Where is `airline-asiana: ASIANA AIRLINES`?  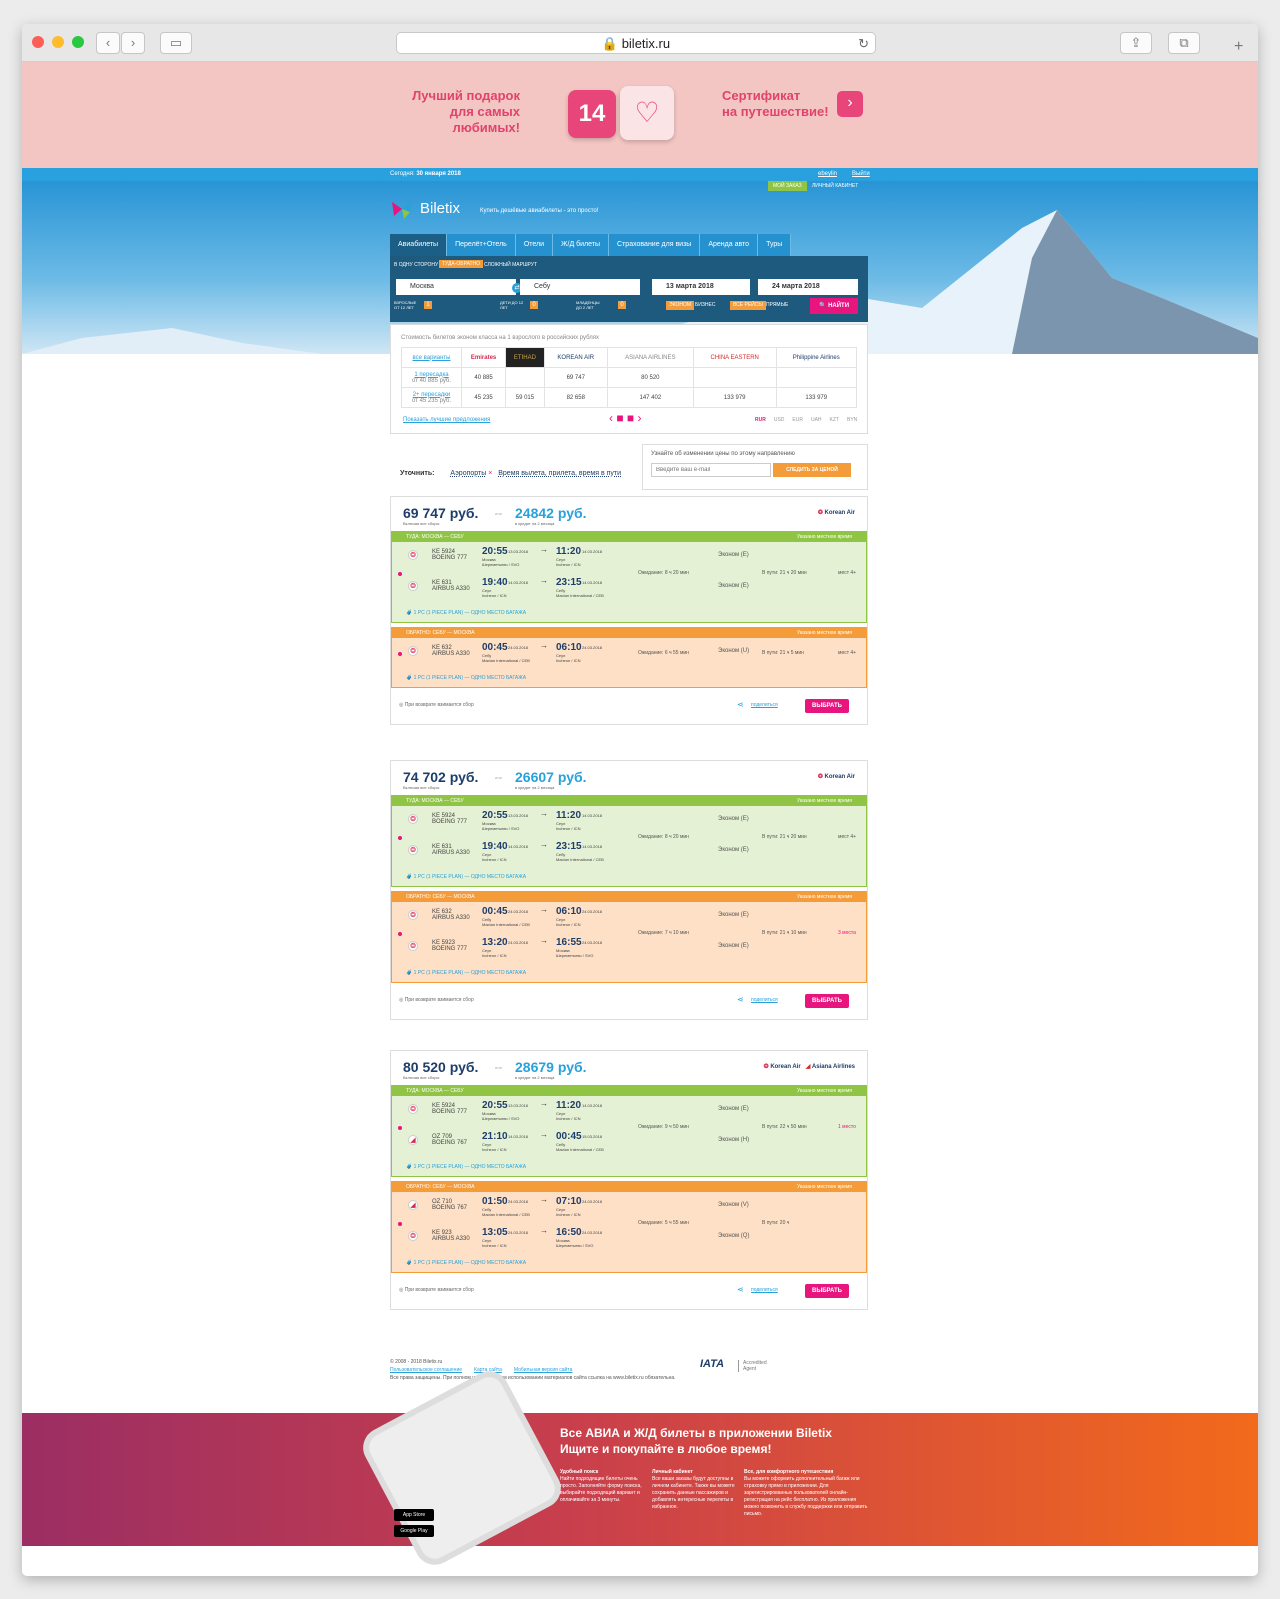 airline-asiana: ASIANA AIRLINES is located at coordinates (650, 357).